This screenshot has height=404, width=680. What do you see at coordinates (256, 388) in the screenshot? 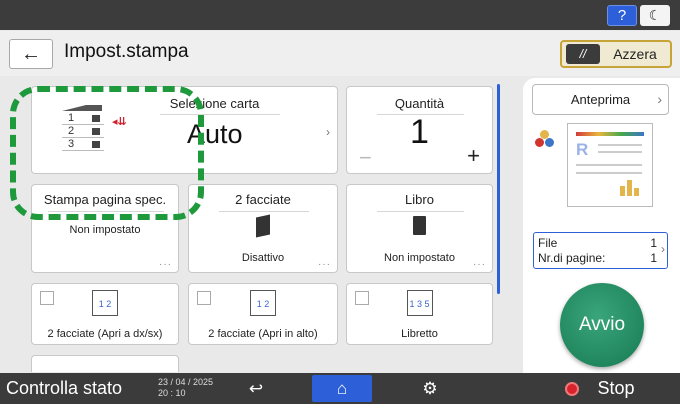
I see `back-arrow-icon: ↩` at bounding box center [256, 388].